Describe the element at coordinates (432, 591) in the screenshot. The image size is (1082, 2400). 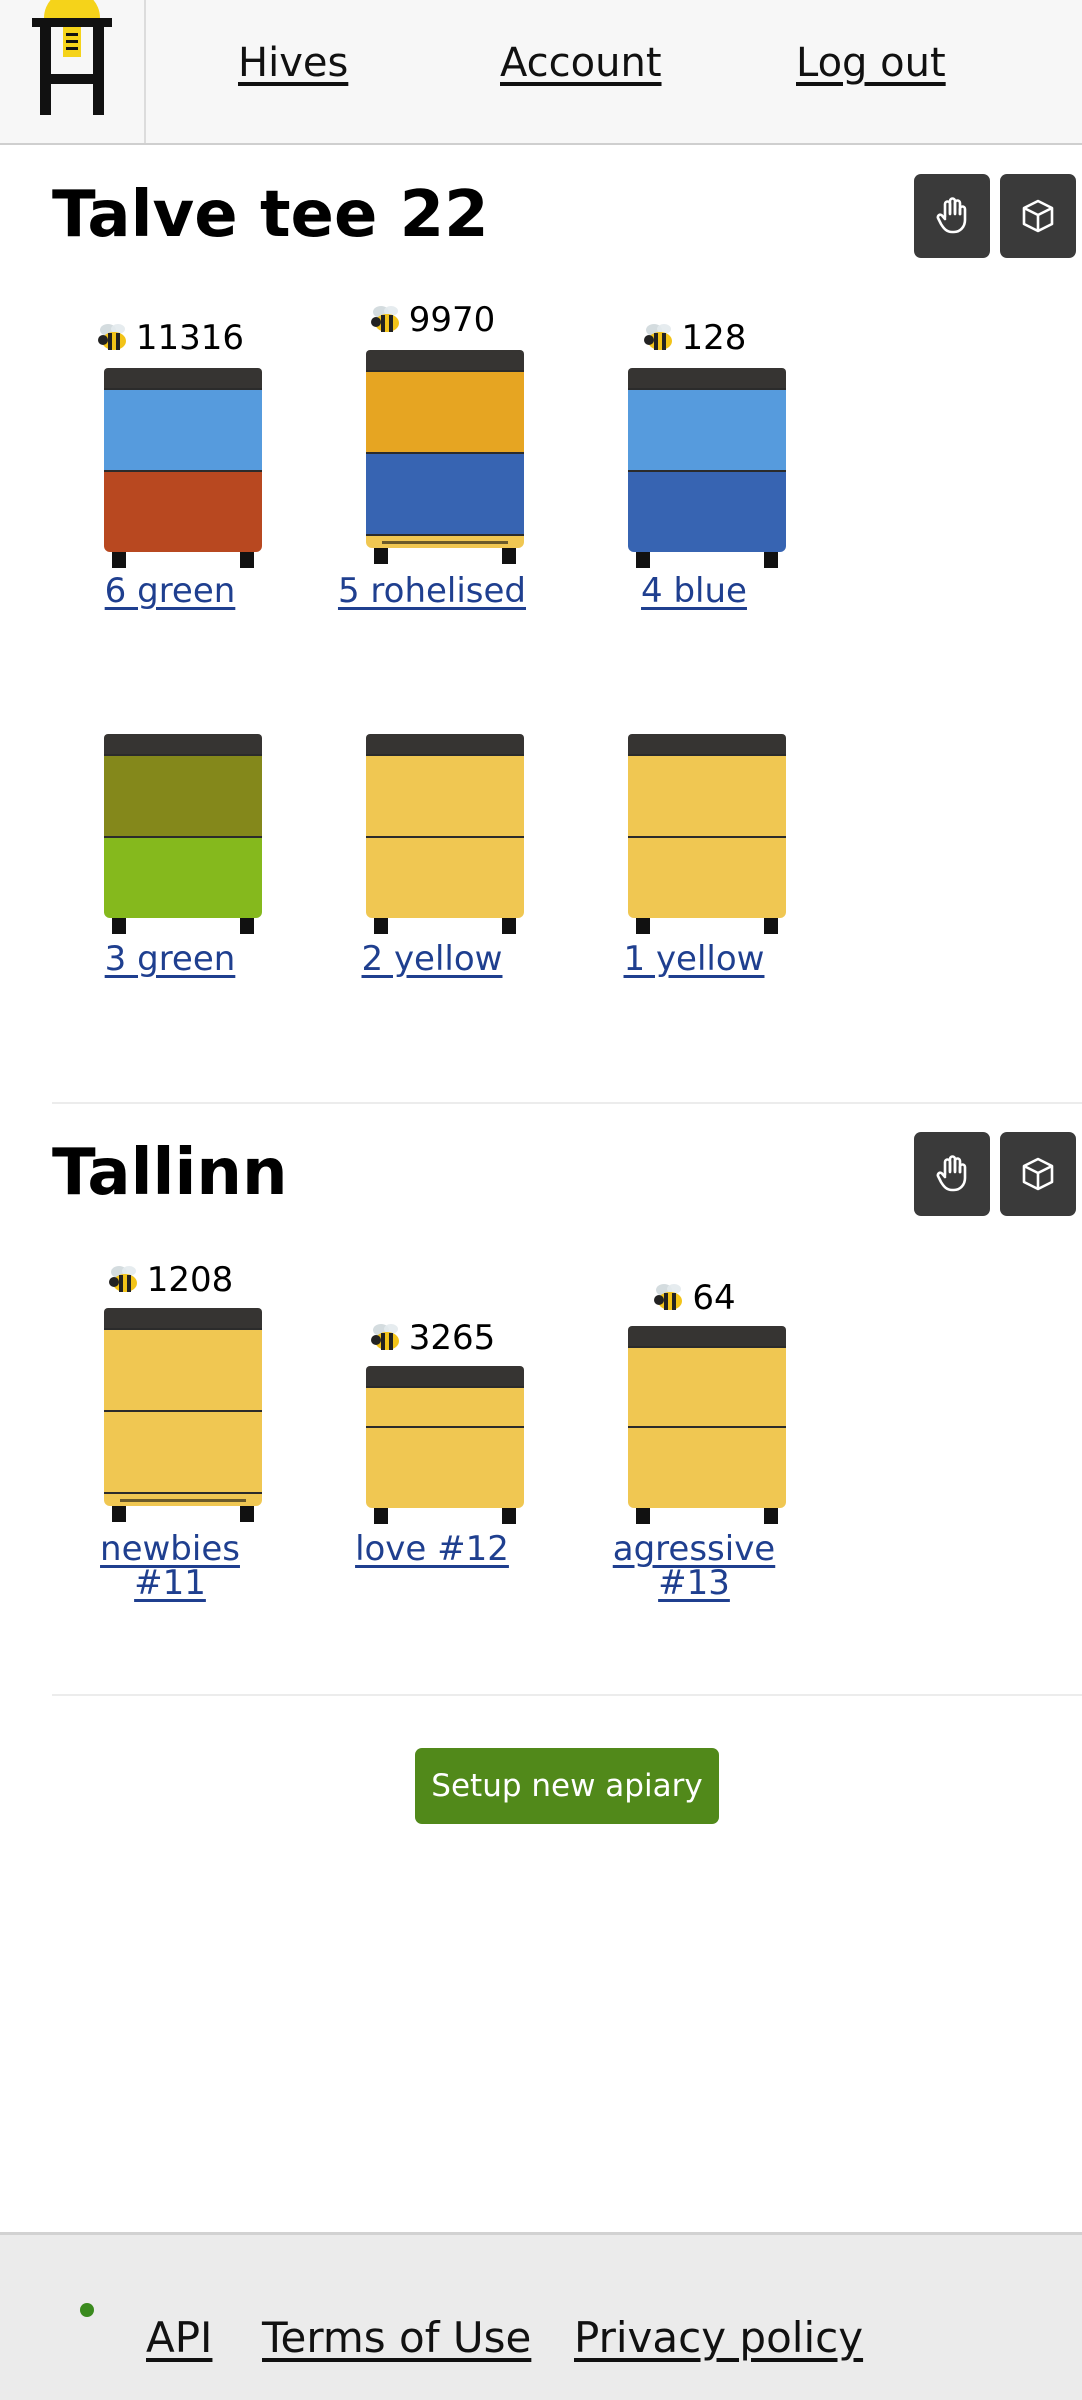
I see `hive-link: 5 rohelised` at that location.